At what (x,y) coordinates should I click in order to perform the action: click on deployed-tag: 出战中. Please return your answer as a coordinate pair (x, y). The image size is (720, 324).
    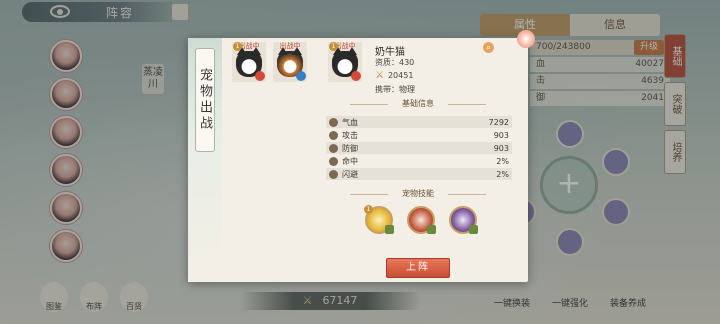
    Looking at the image, I should click on (290, 46).